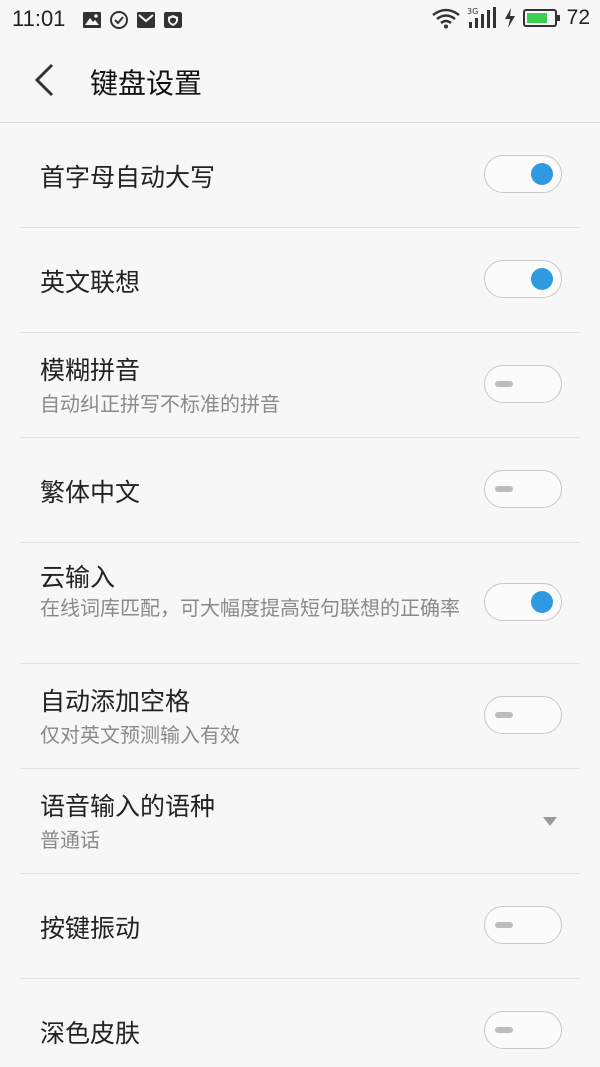  I want to click on page-title: 键盘设置, so click(146, 83).